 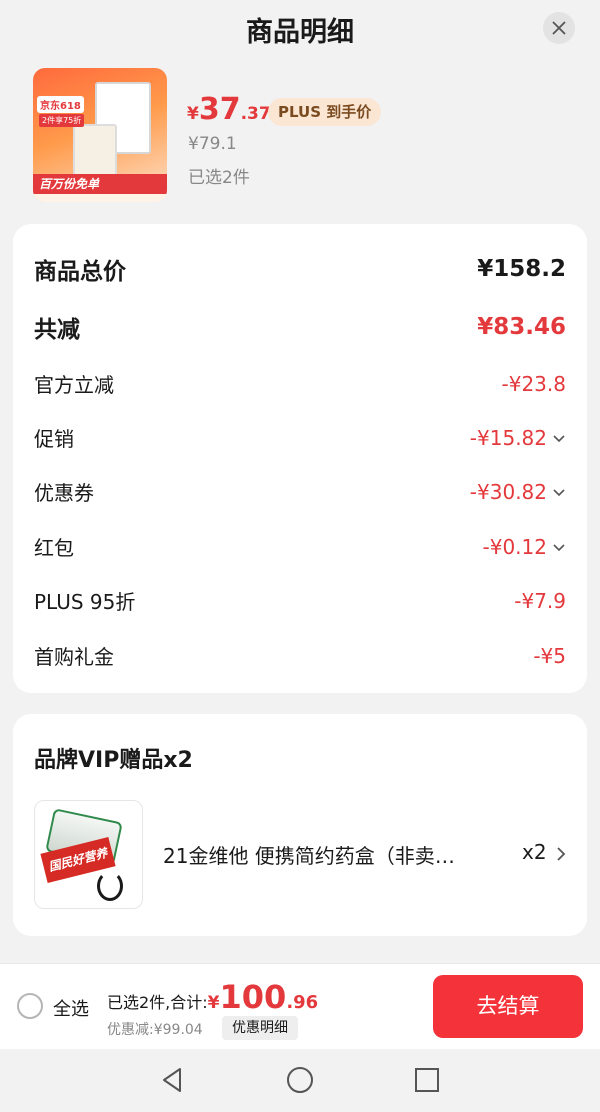 What do you see at coordinates (173, 1080) in the screenshot?
I see `nav-back-icon` at bounding box center [173, 1080].